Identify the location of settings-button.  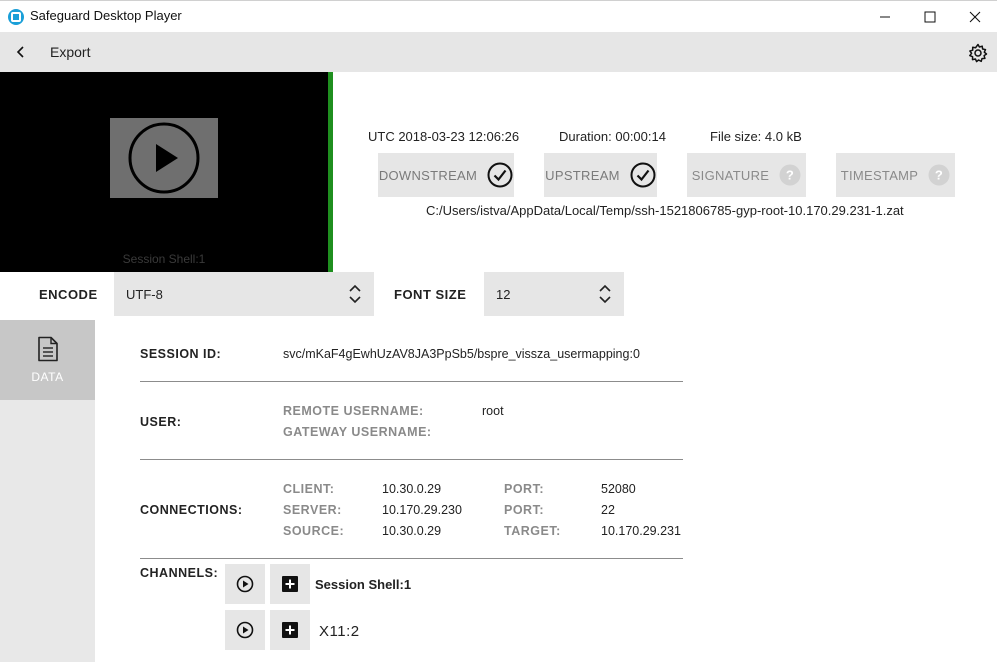
(978, 53).